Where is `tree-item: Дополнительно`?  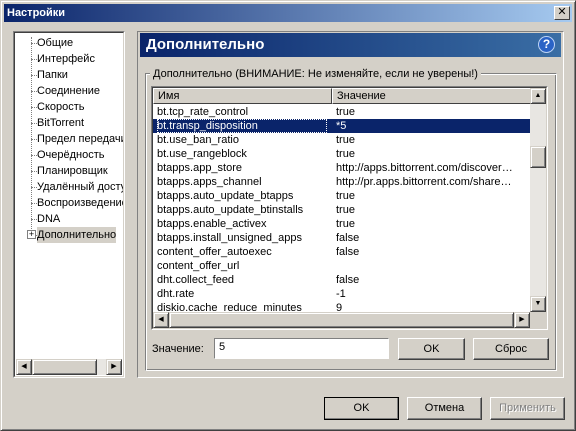
tree-item: Дополнительно is located at coordinates (77, 235).